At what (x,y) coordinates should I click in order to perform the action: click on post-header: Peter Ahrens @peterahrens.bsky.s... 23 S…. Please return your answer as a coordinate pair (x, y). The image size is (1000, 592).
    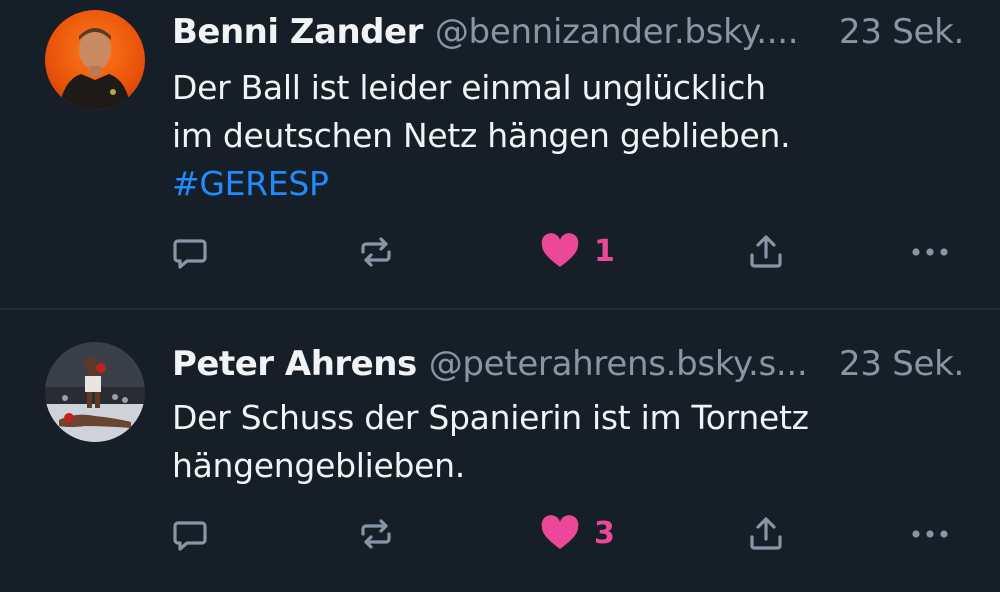
    Looking at the image, I should click on (568, 364).